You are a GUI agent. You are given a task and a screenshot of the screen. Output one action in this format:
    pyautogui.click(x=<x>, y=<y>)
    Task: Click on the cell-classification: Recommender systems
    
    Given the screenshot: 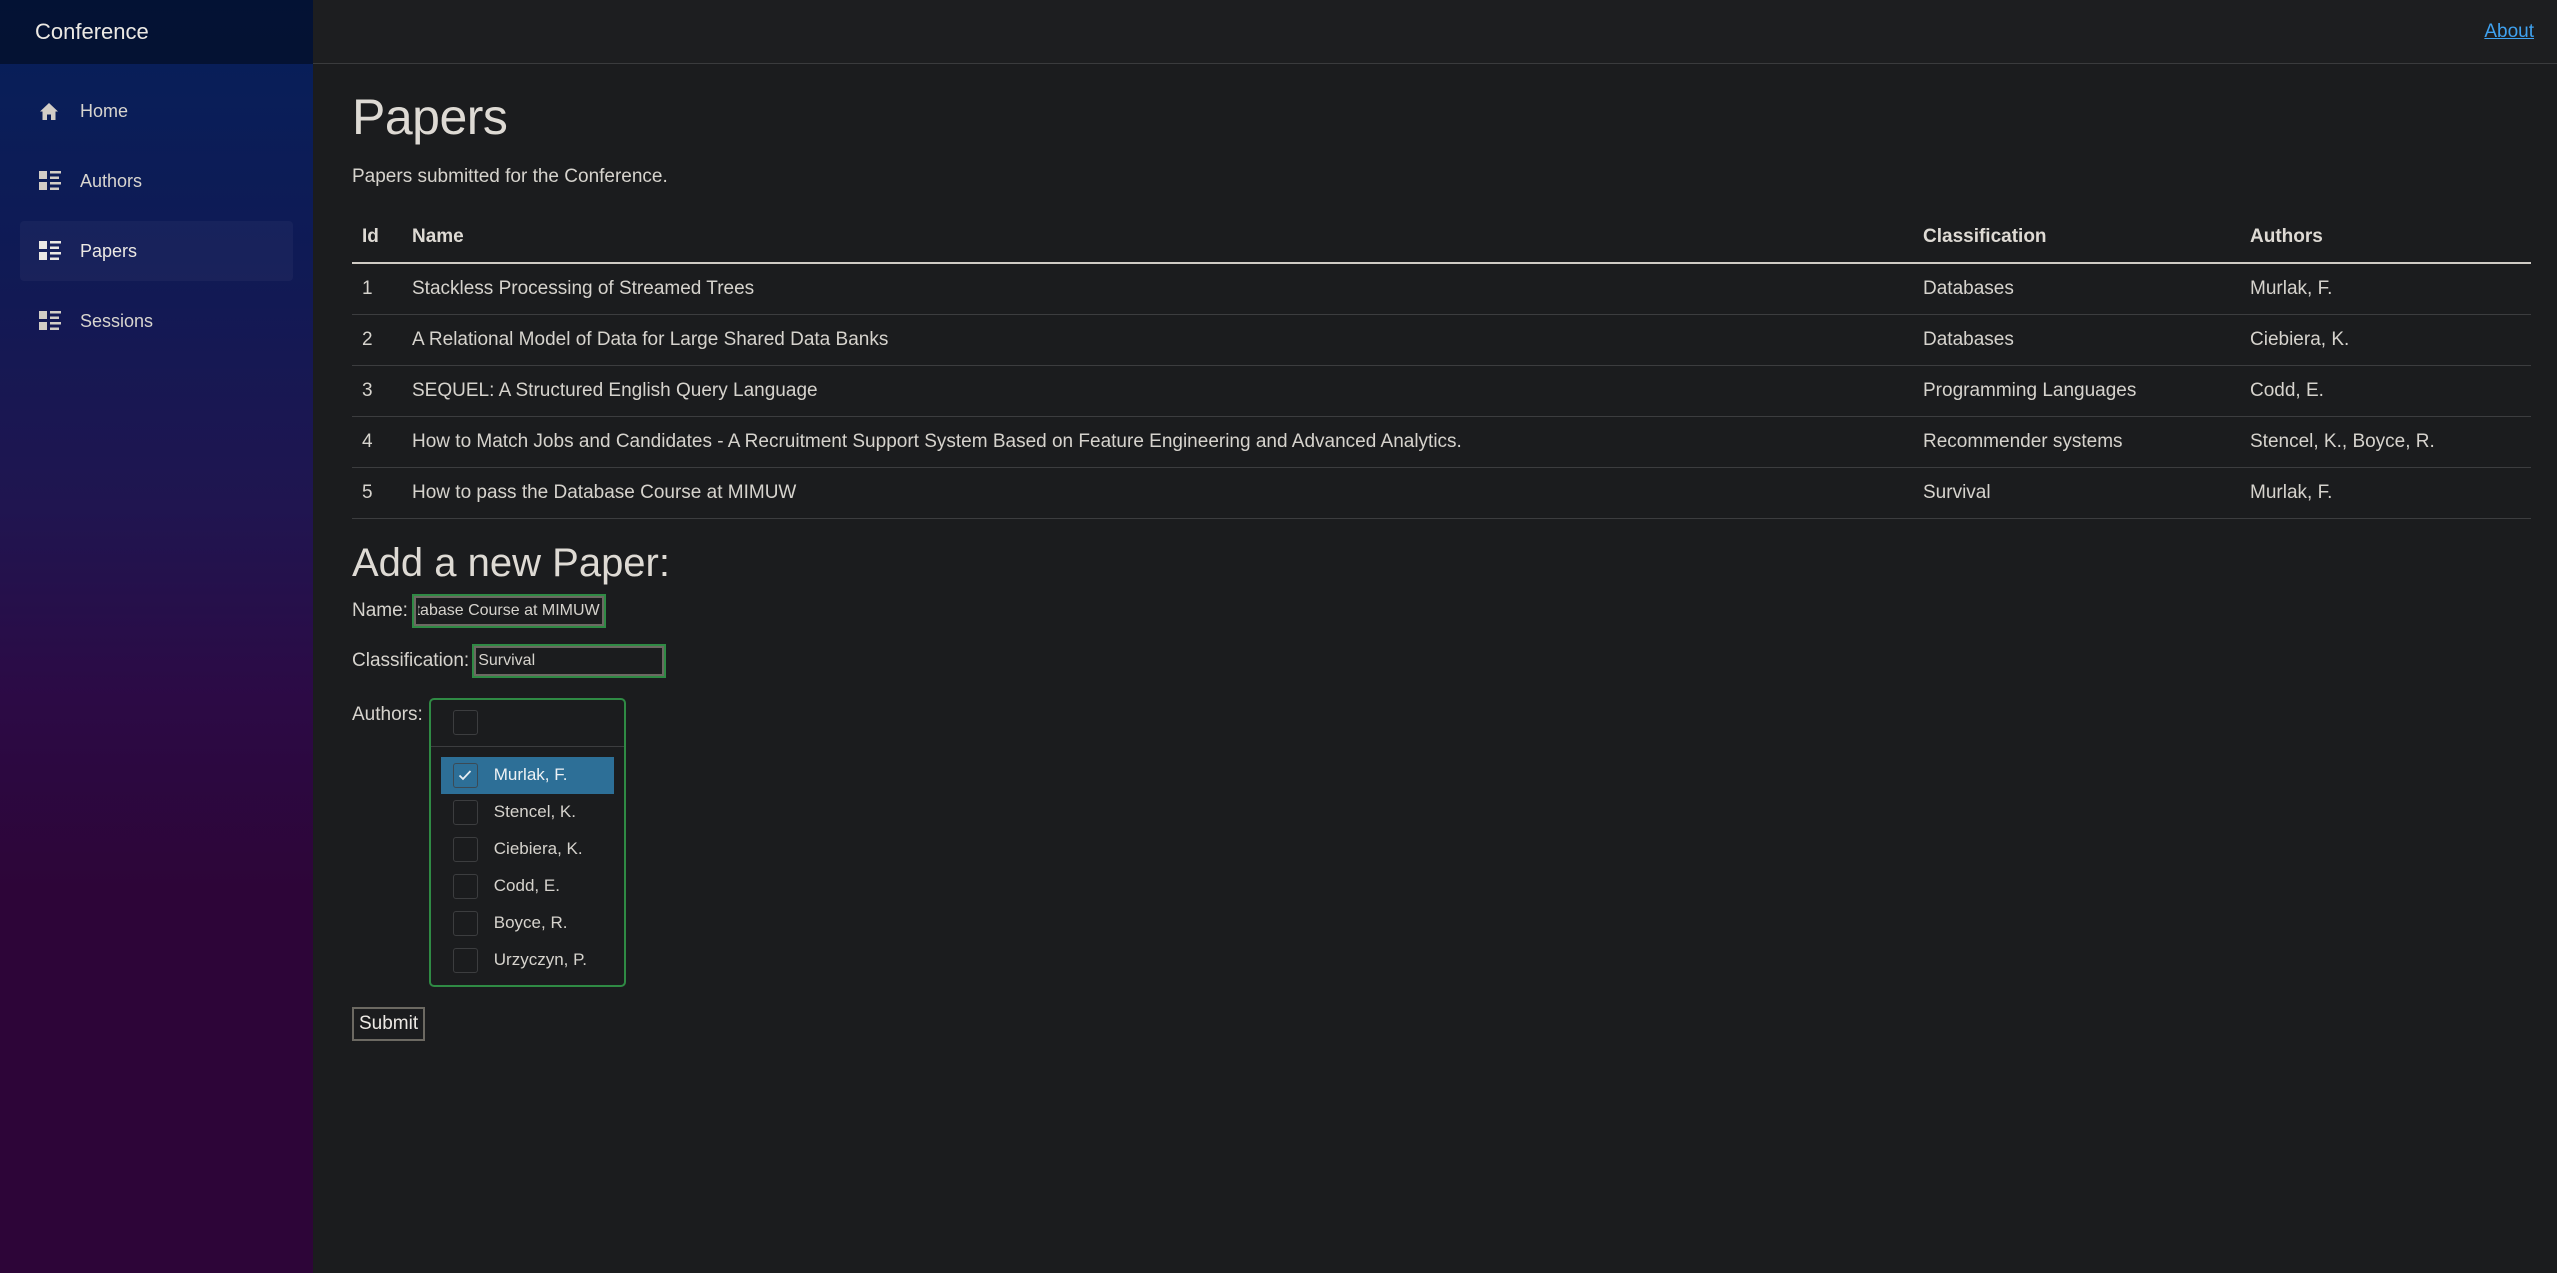 What is the action you would take?
    pyautogui.click(x=2076, y=442)
    